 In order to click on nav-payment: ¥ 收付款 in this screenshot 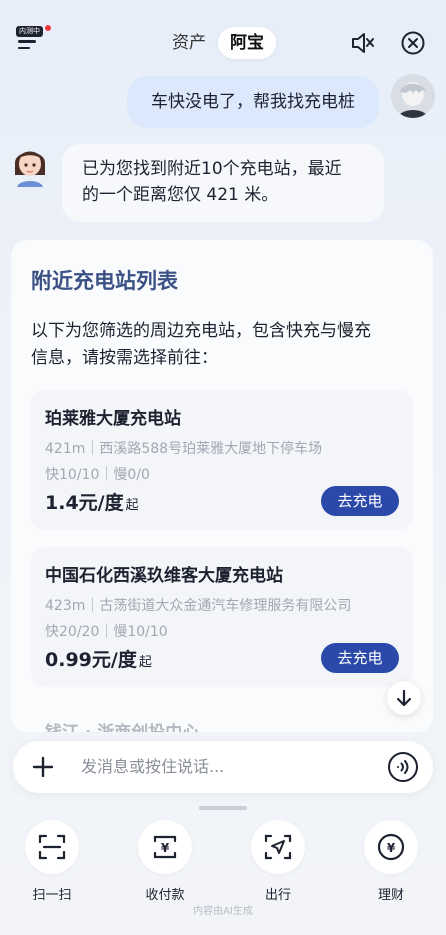, I will do `click(165, 861)`.